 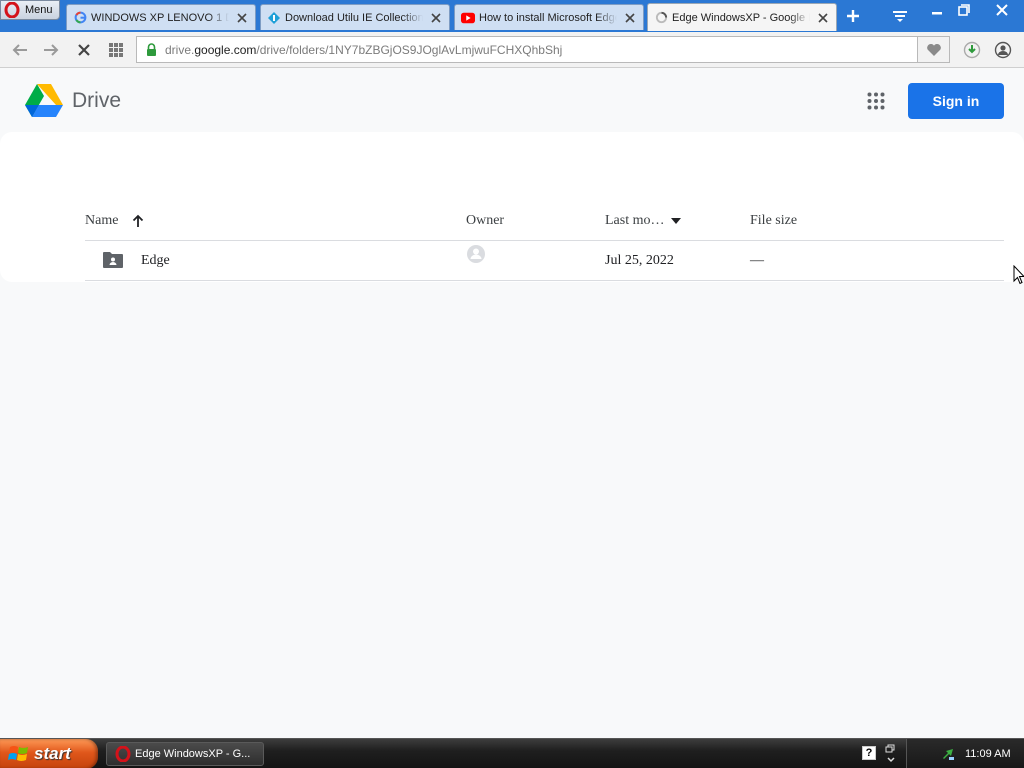 I want to click on sign-in-button: Sign in, so click(x=956, y=101).